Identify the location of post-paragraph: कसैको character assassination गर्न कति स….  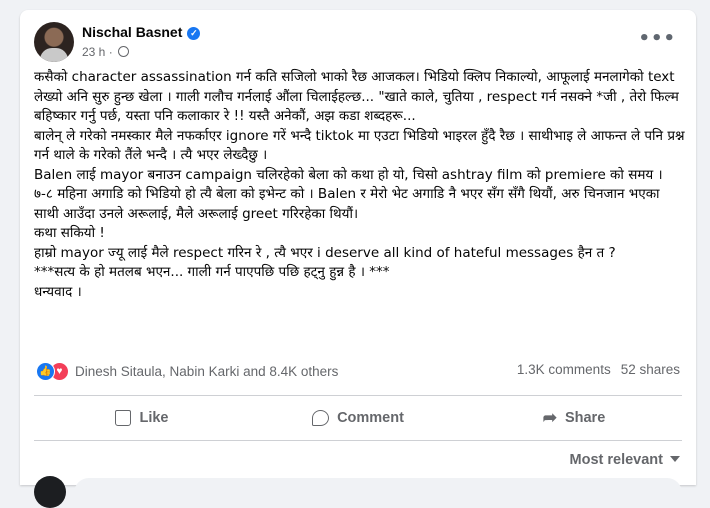
(356, 96).